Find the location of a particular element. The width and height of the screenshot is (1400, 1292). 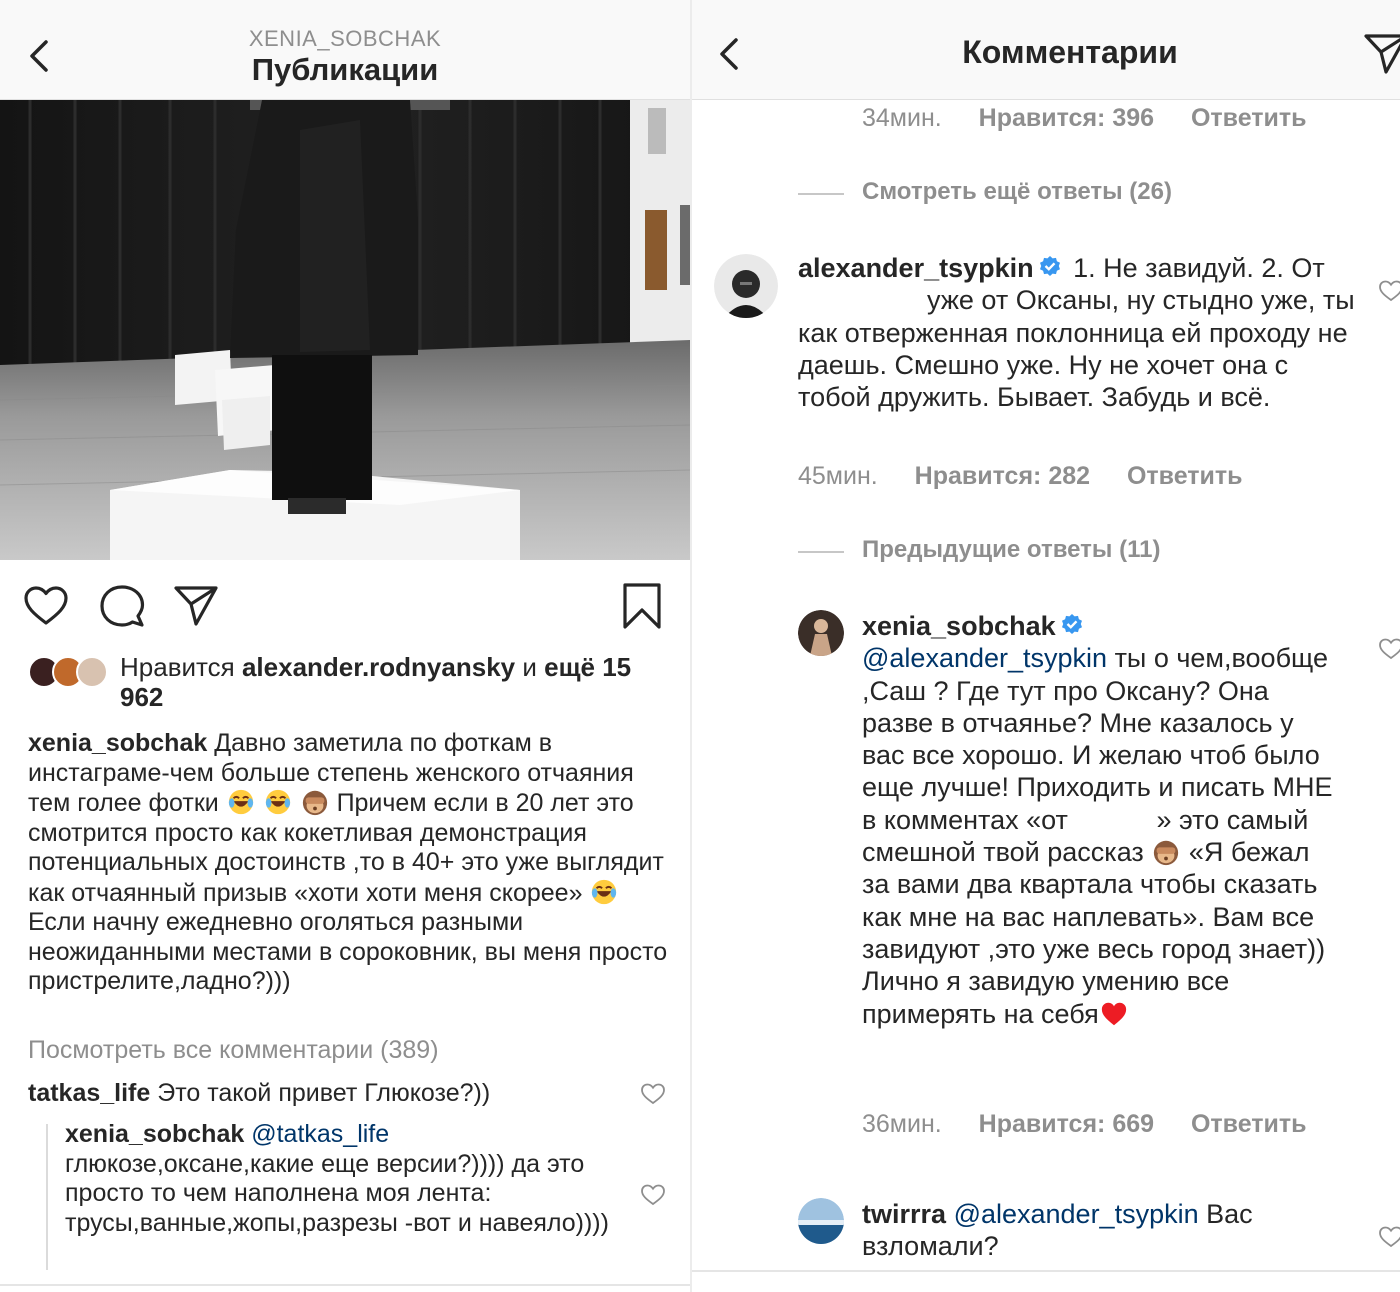

comments-header: Комментарии is located at coordinates (1046, 50).